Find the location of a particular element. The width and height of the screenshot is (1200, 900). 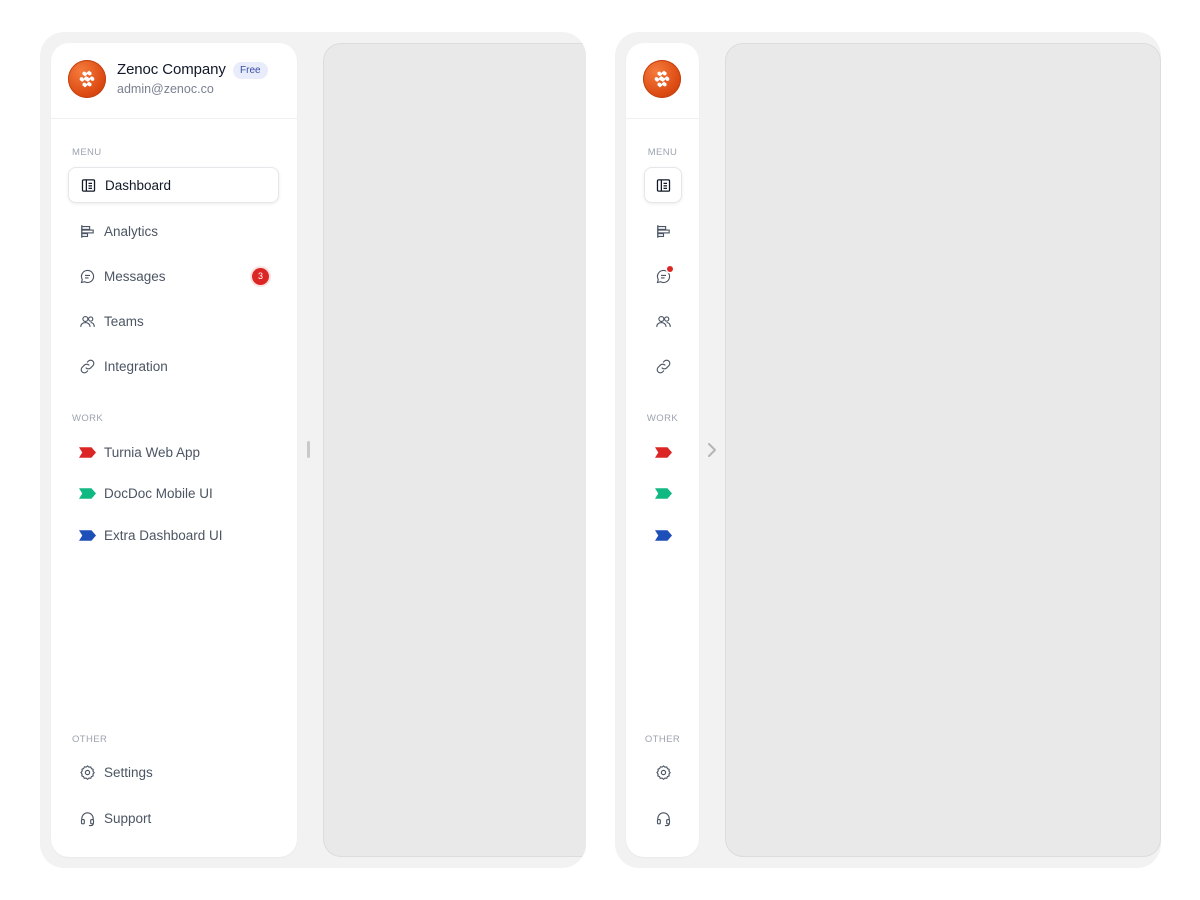

work-item-extra-dashboard-collapsed is located at coordinates (663, 535).